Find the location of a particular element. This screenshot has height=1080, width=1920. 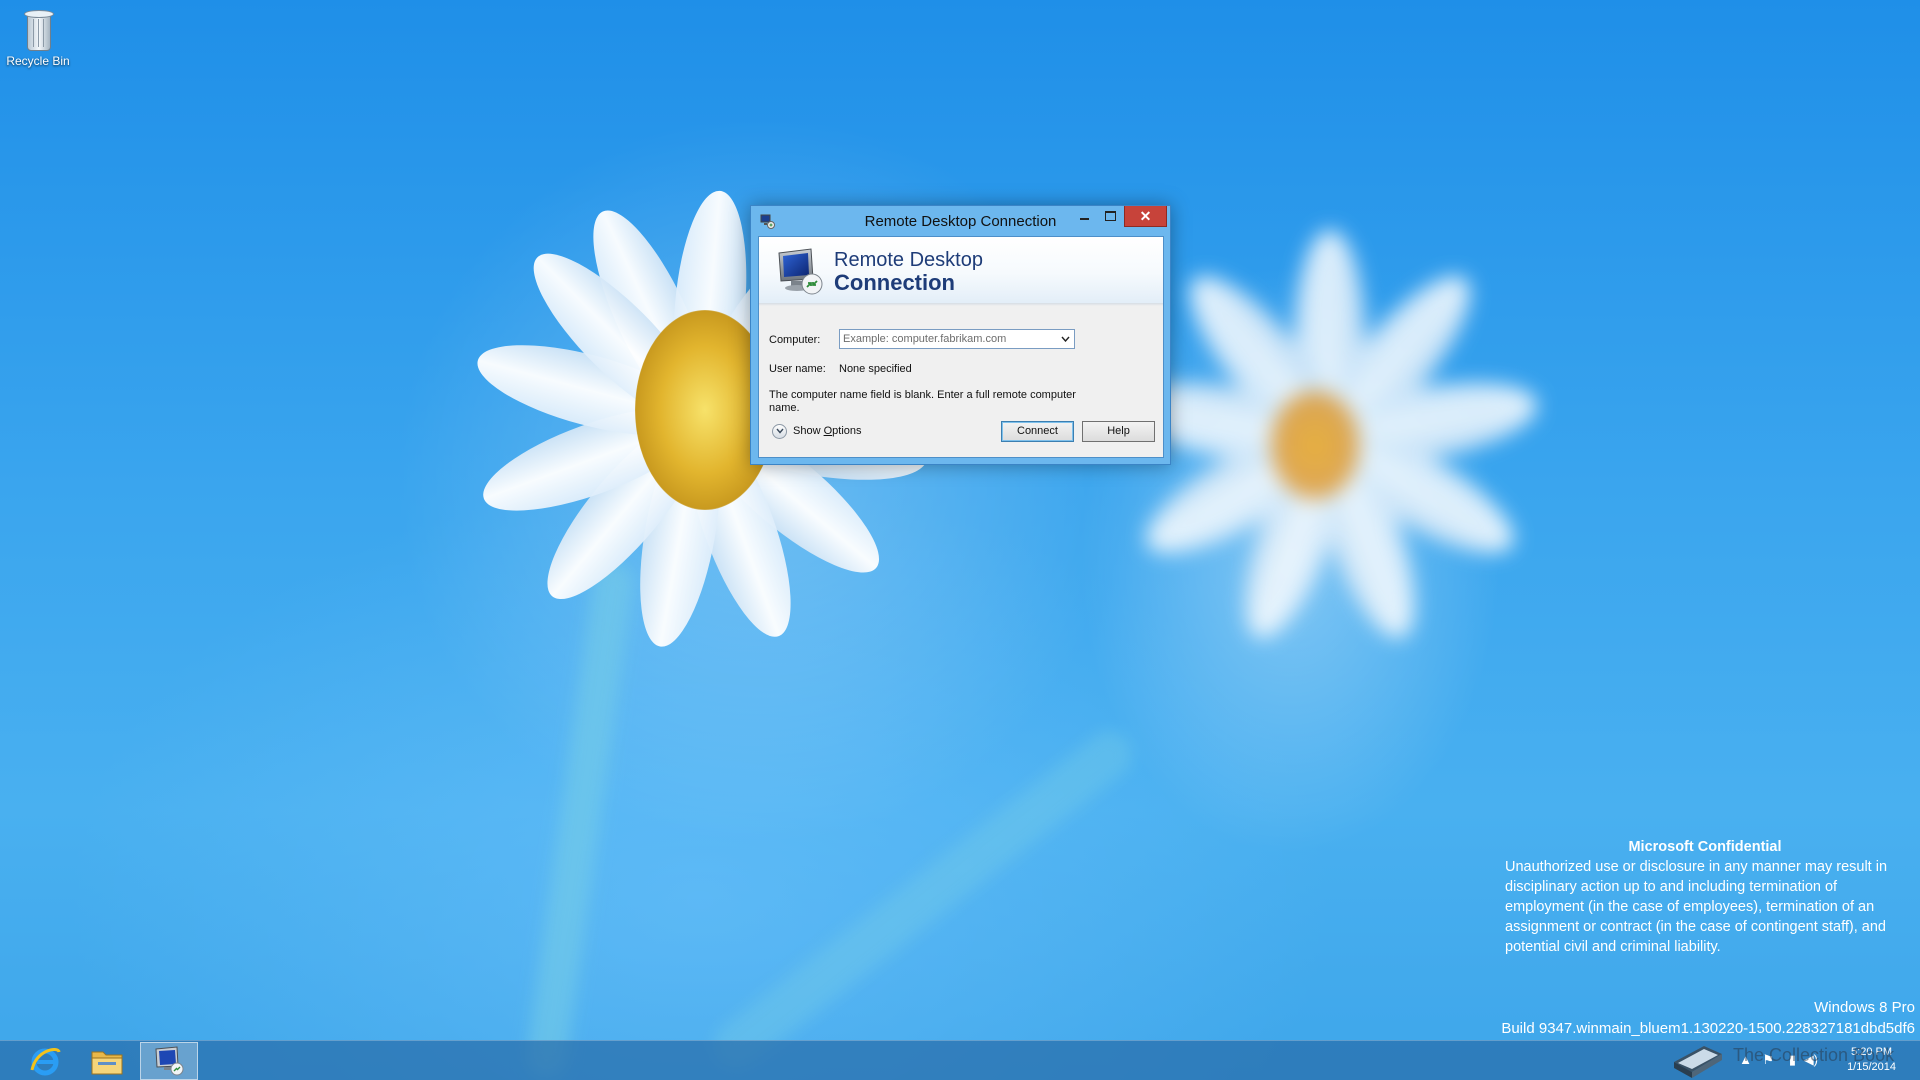

chevron-down-icon is located at coordinates (1065, 339).